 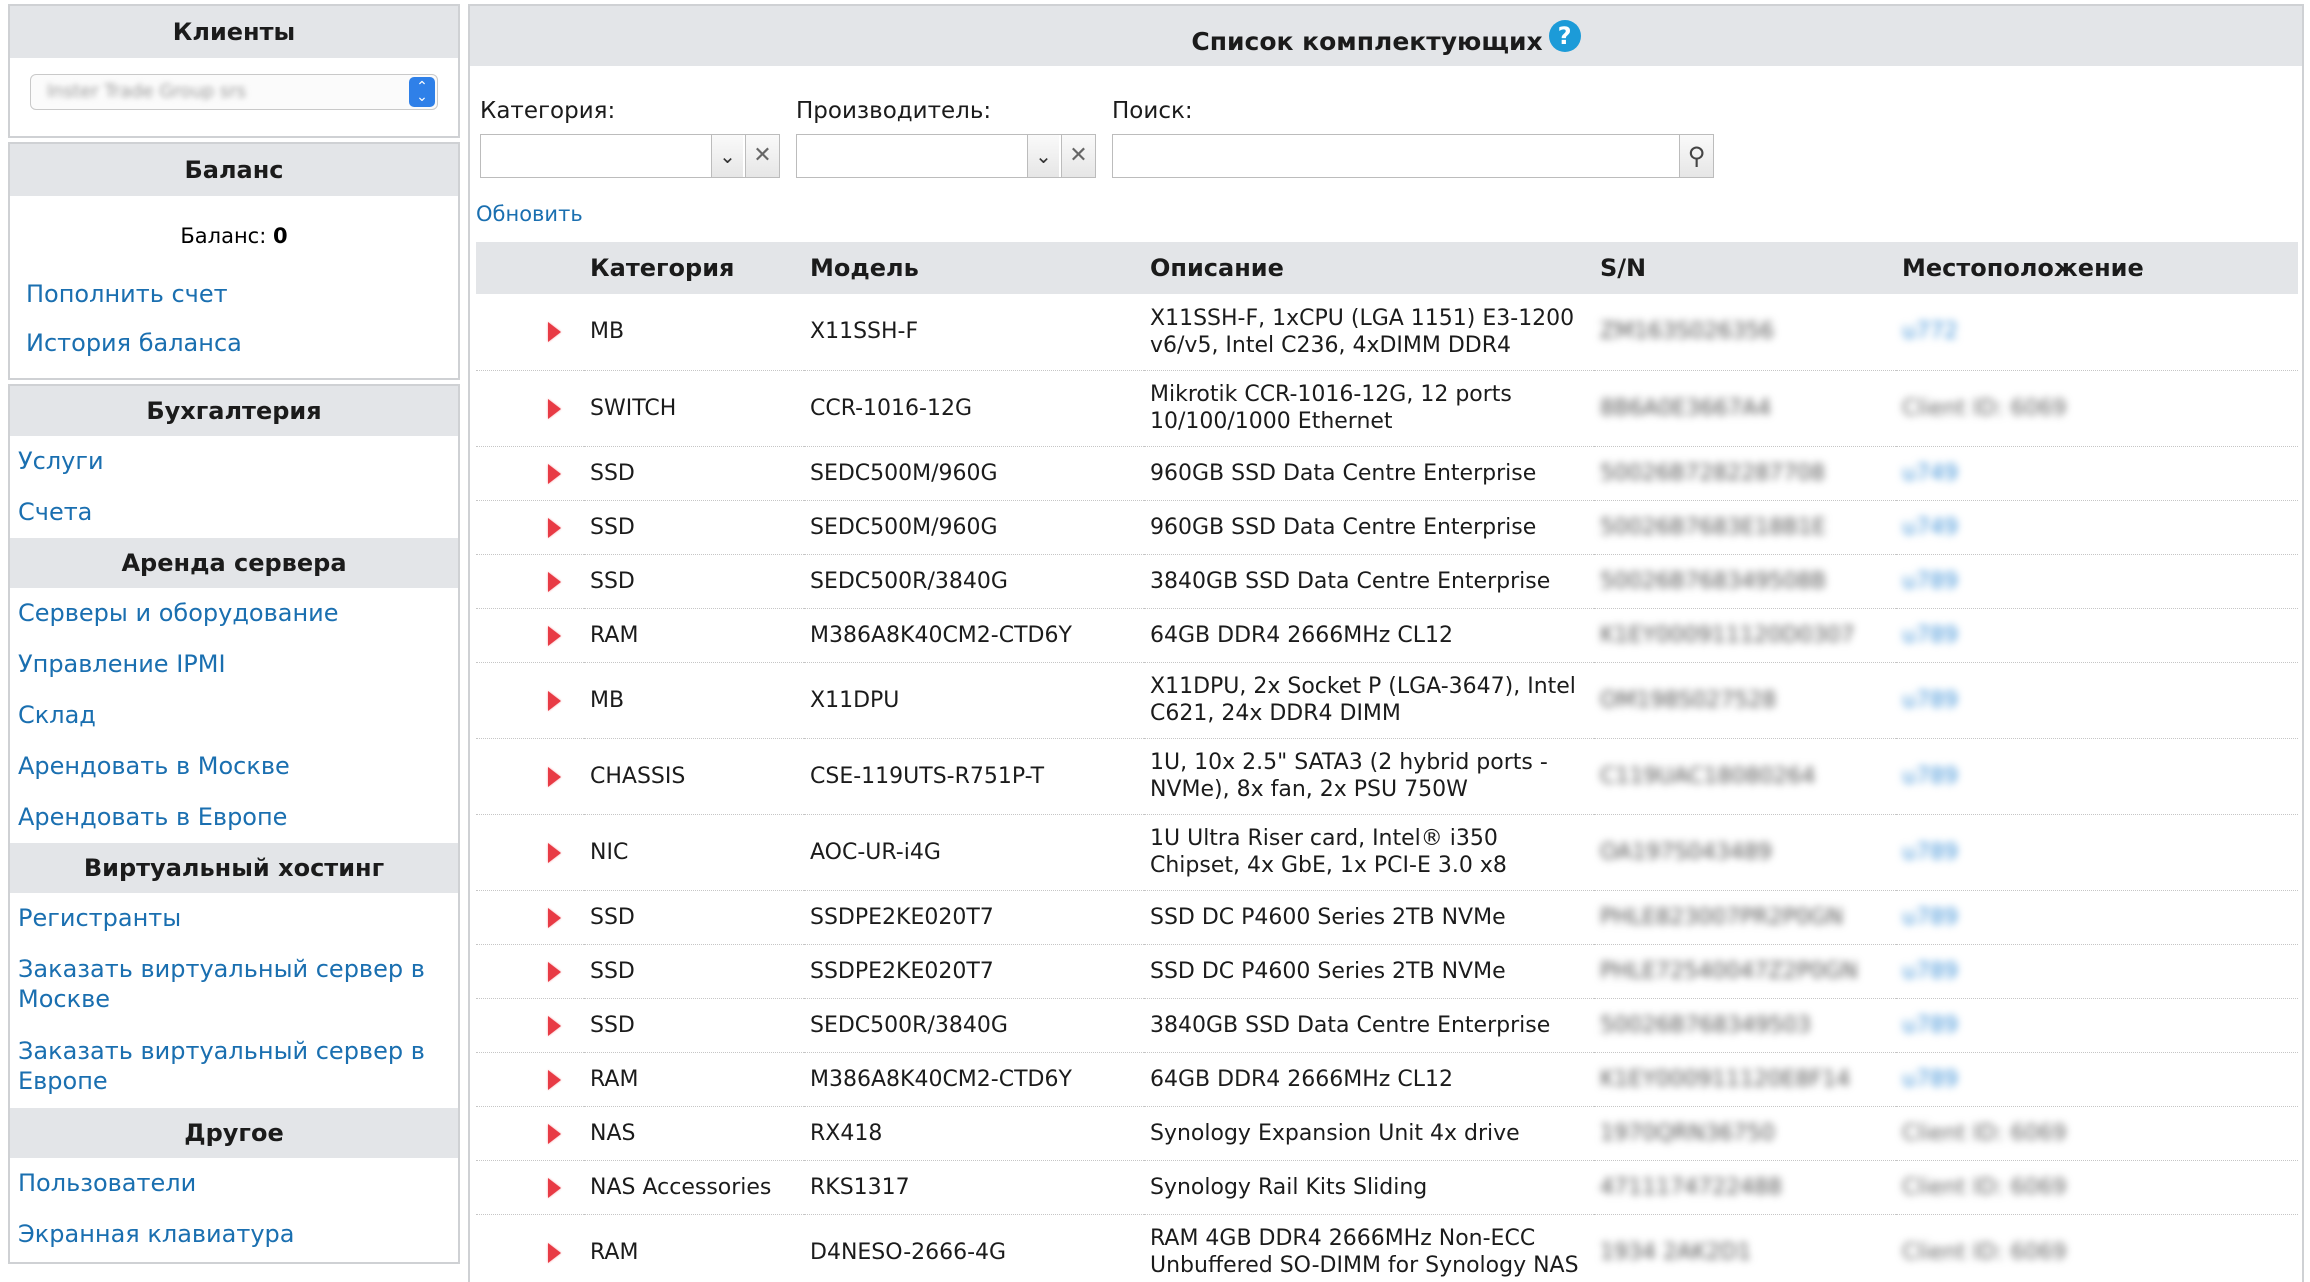 I want to click on link-users: Пользователи, so click(x=234, y=1183).